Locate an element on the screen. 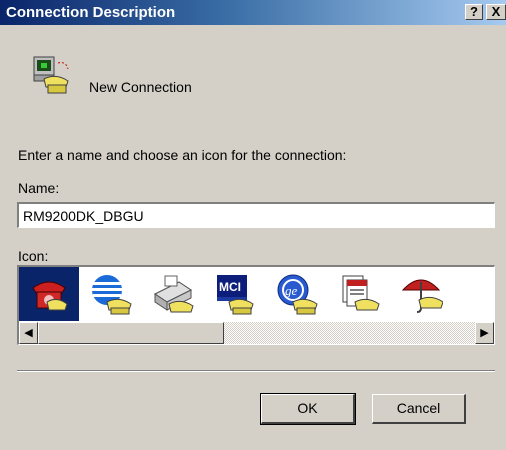  separator is located at coordinates (256, 371).